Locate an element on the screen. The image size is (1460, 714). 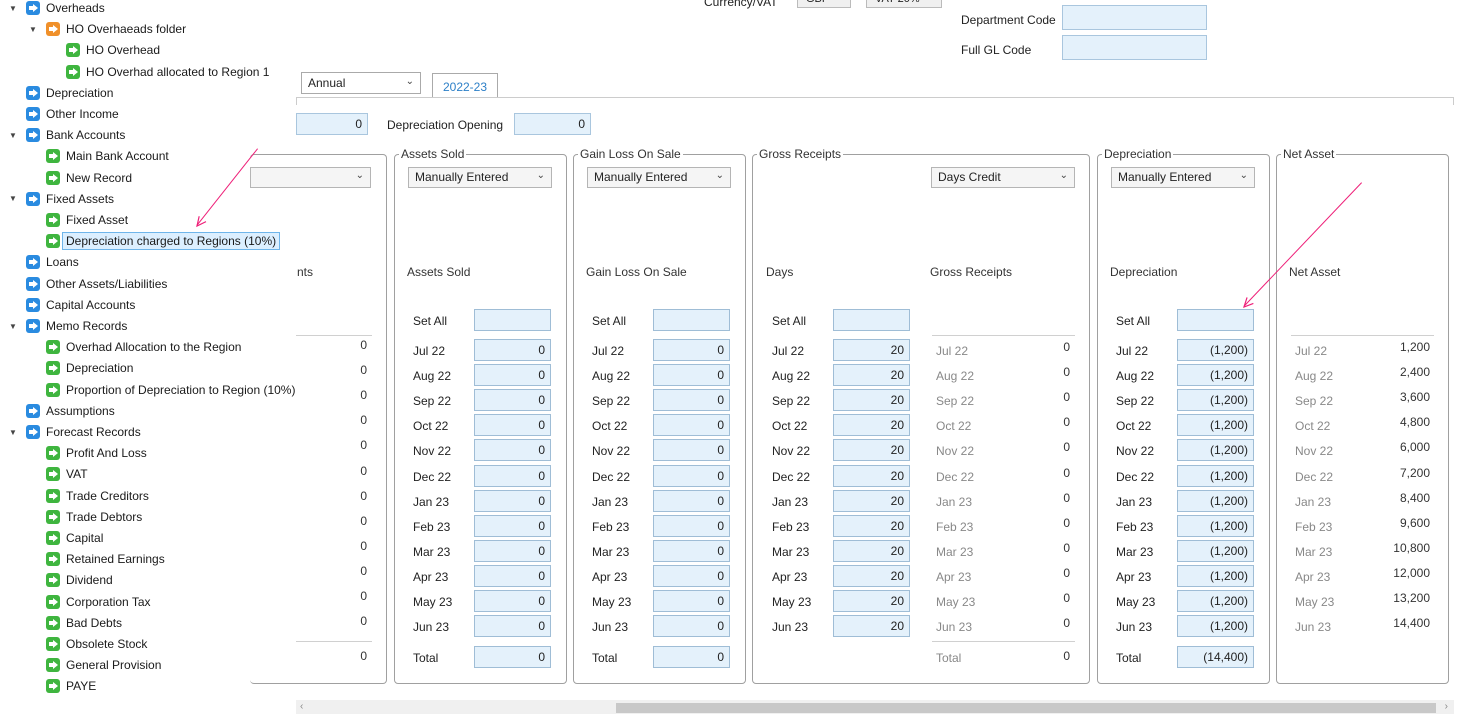
assets_sold-method-select: Manually Entered ⌄ is located at coordinates (480, 177).